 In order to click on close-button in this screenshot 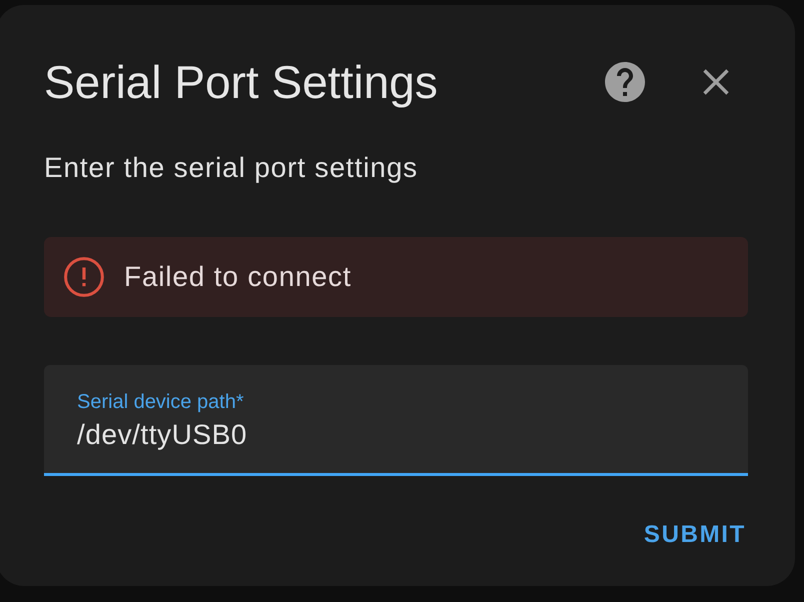, I will do `click(716, 82)`.